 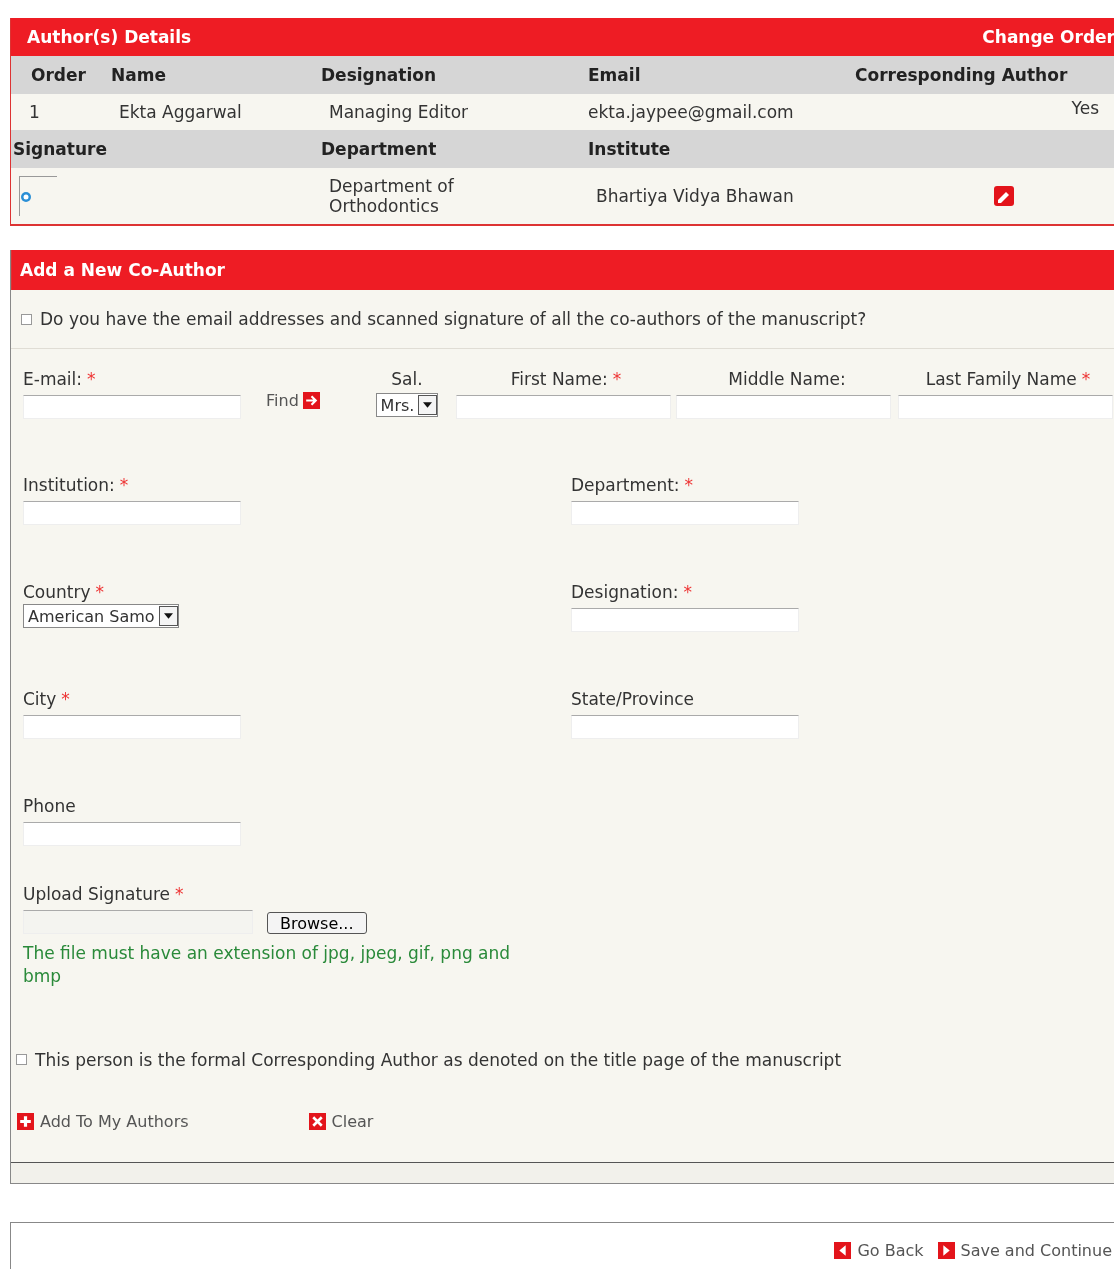 What do you see at coordinates (879, 1250) in the screenshot?
I see `go-back-button: Go Back` at bounding box center [879, 1250].